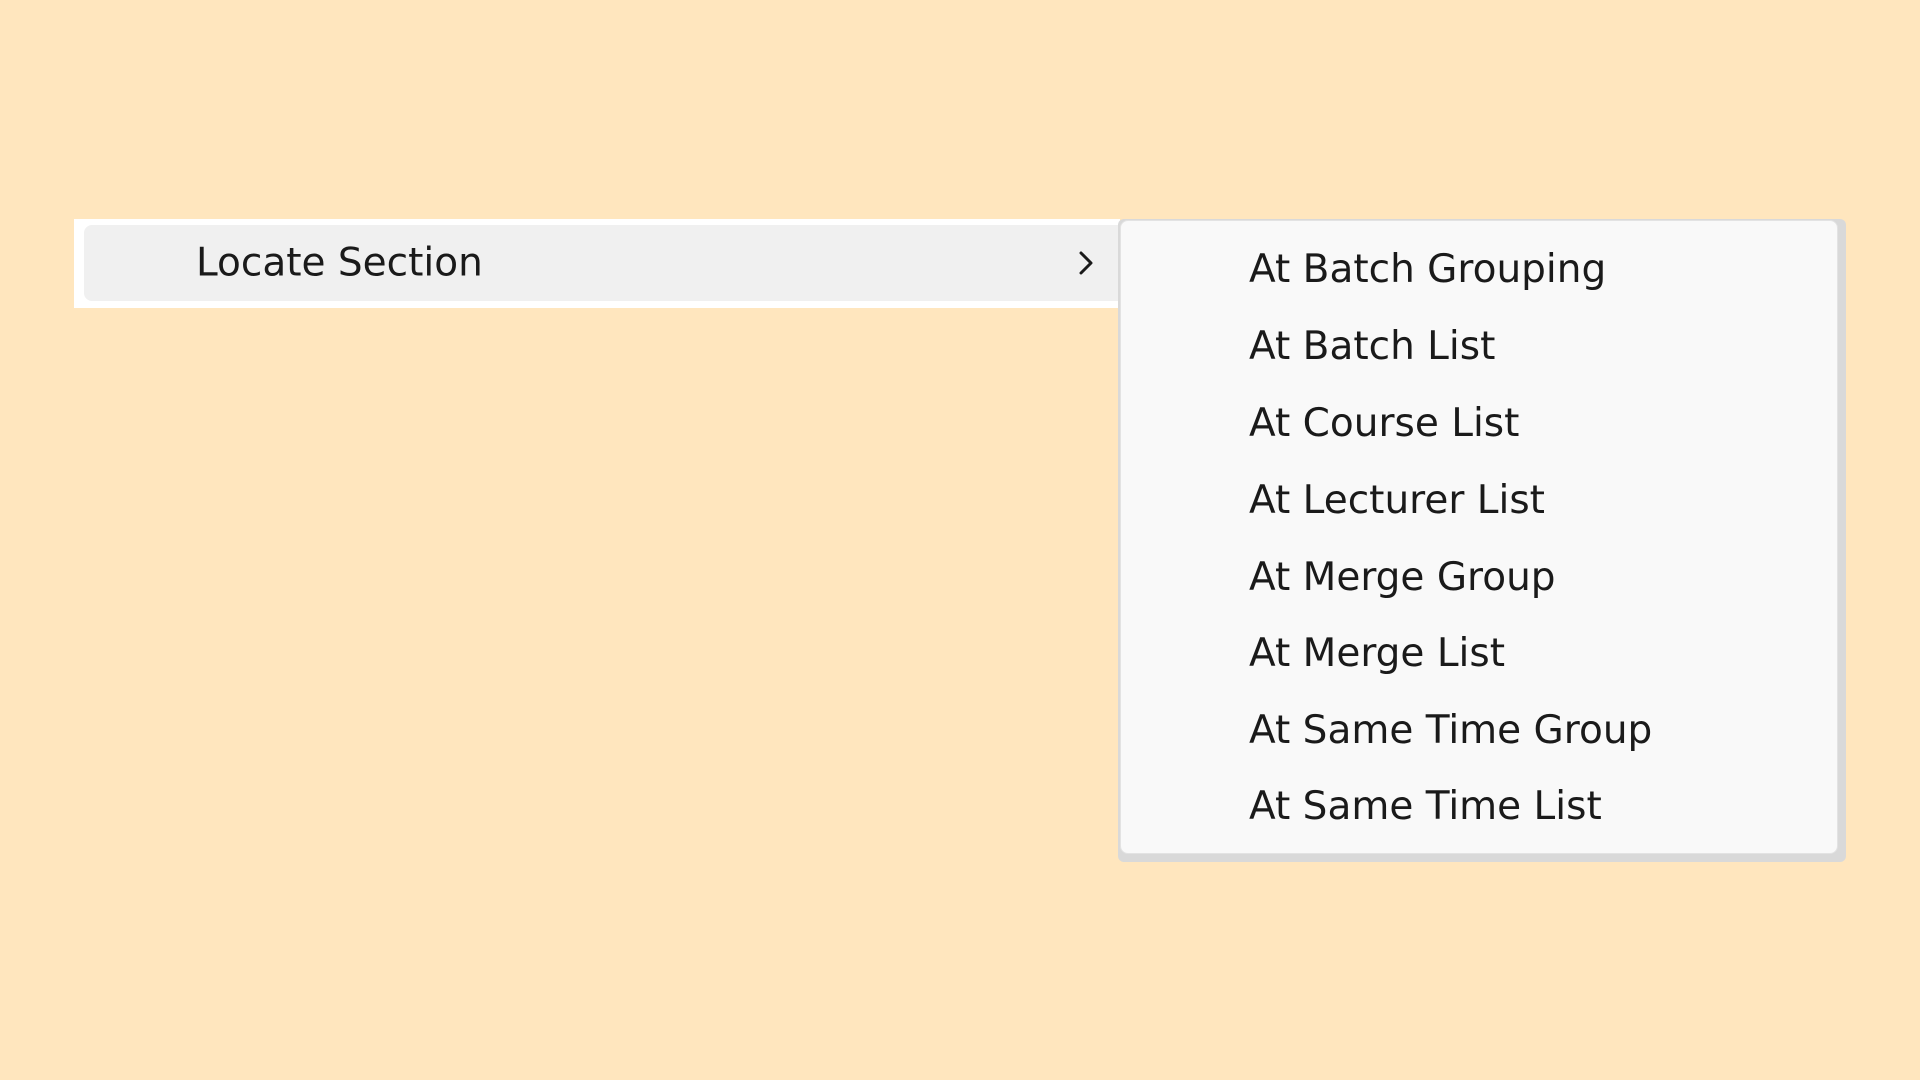  What do you see at coordinates (1384, 423) in the screenshot?
I see `submenu-item-label: At Course List` at bounding box center [1384, 423].